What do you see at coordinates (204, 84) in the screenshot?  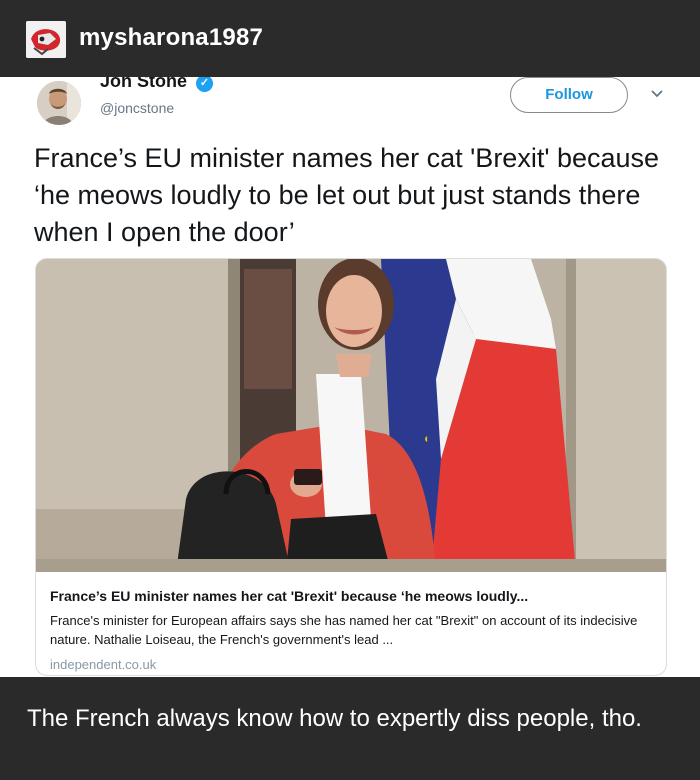 I see `verified-badge-icon: ✓` at bounding box center [204, 84].